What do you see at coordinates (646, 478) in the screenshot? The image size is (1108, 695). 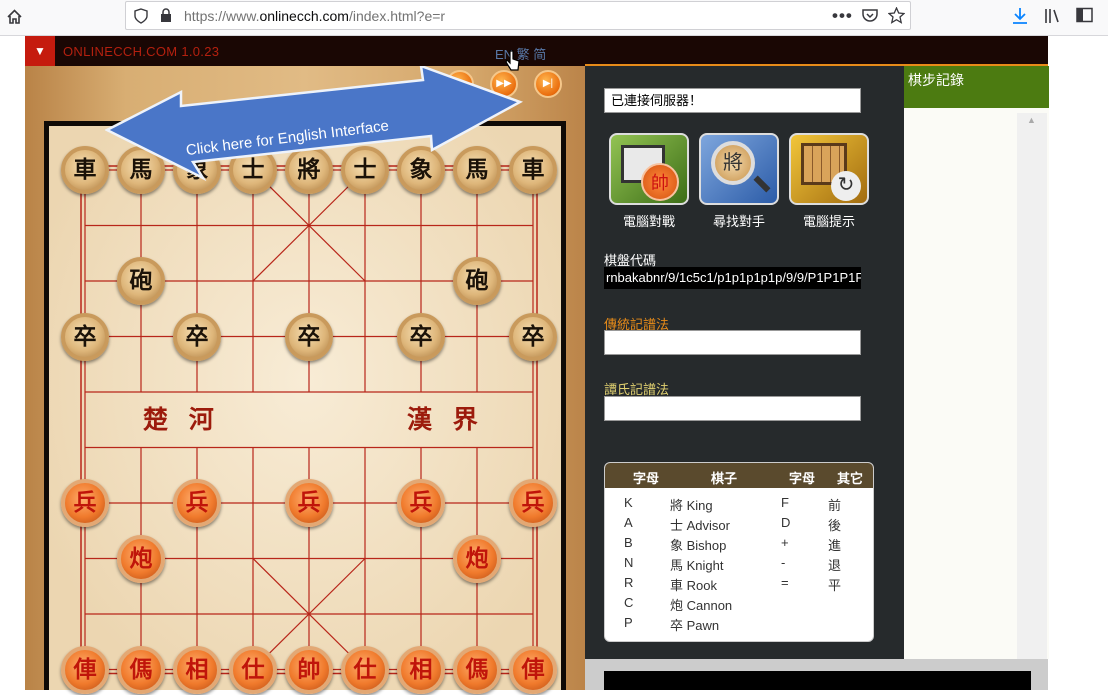 I see `legend-header-letter: 字母` at bounding box center [646, 478].